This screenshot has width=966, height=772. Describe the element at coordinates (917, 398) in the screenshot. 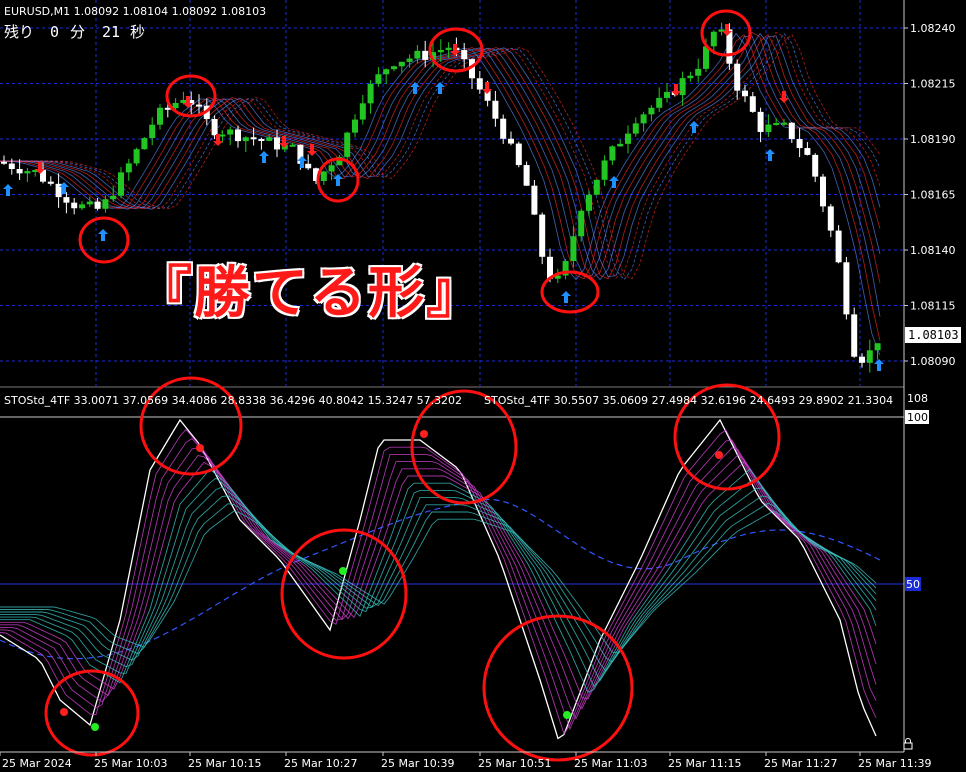

I see `indicator-axis-top: 108` at that location.